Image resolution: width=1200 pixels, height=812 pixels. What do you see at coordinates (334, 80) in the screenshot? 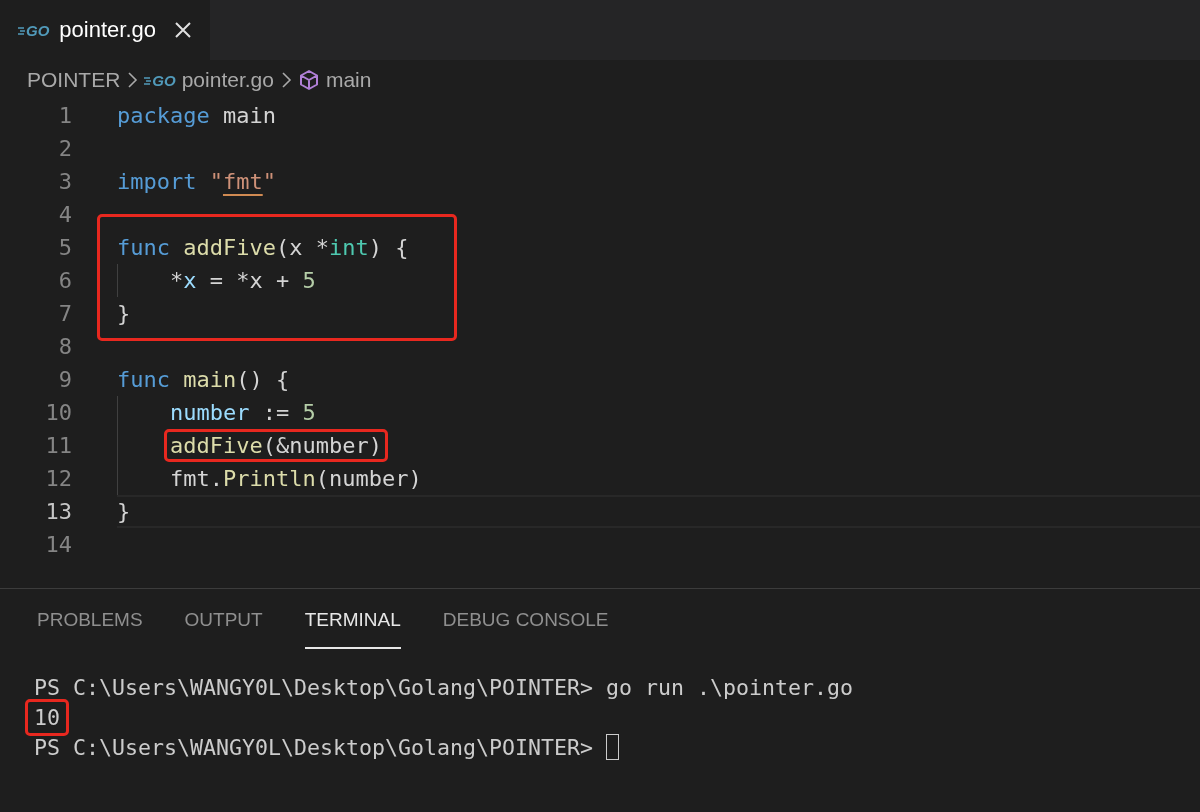
I see `breadcrumb-item: main` at bounding box center [334, 80].